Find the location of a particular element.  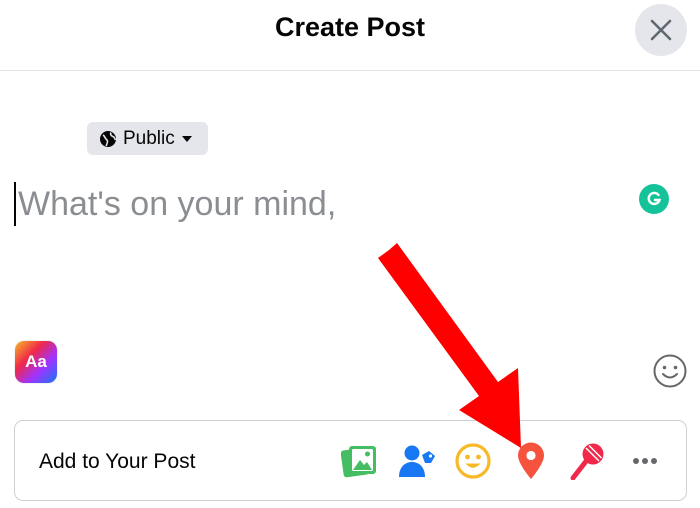

more-icon is located at coordinates (645, 461).